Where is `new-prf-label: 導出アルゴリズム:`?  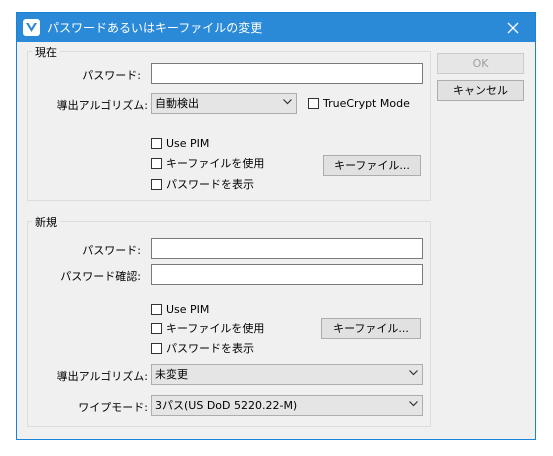 new-prf-label: 導出アルゴリズム: is located at coordinates (102, 376).